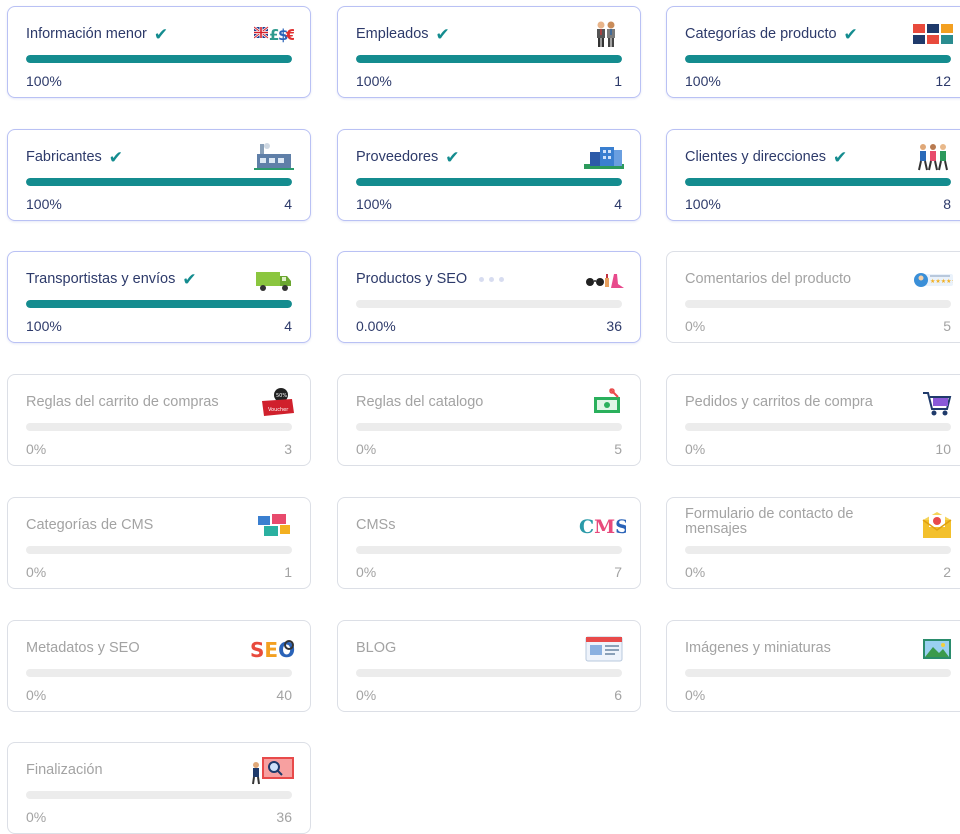 This screenshot has height=834, width=960. I want to click on step-title: Comentarios del producto, so click(768, 278).